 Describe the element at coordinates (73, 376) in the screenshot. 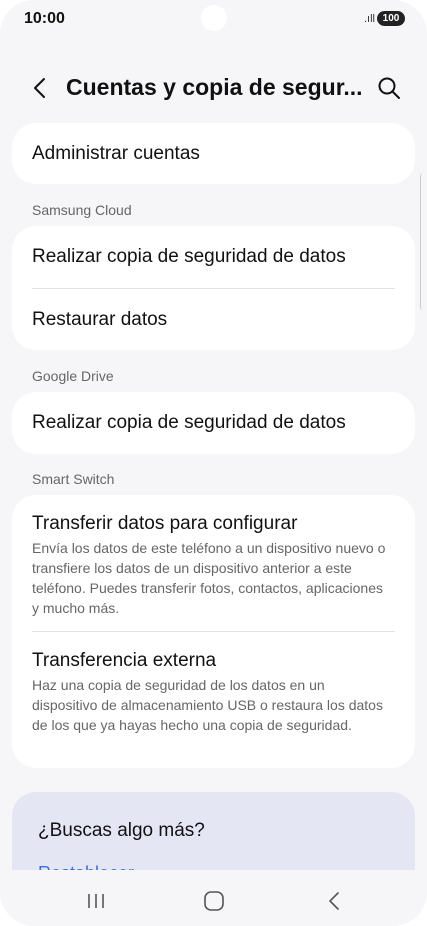

I see `section-google-drive: Google Drive` at that location.